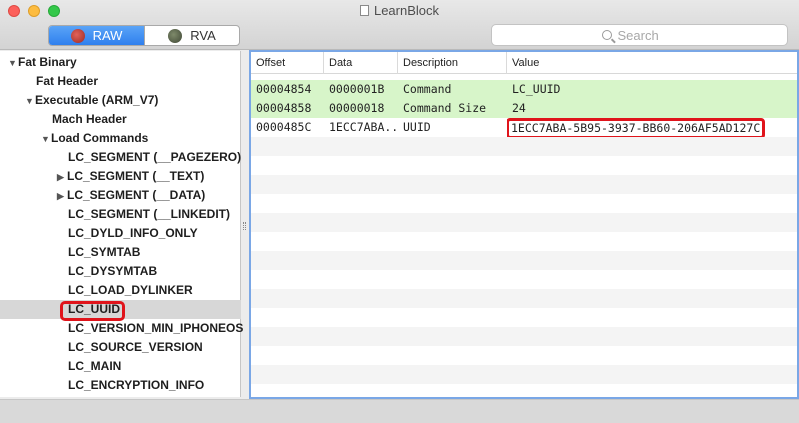 This screenshot has height=423, width=799. I want to click on tree-item-lc-dysymtab: LC_DYSYMTAB, so click(120, 271).